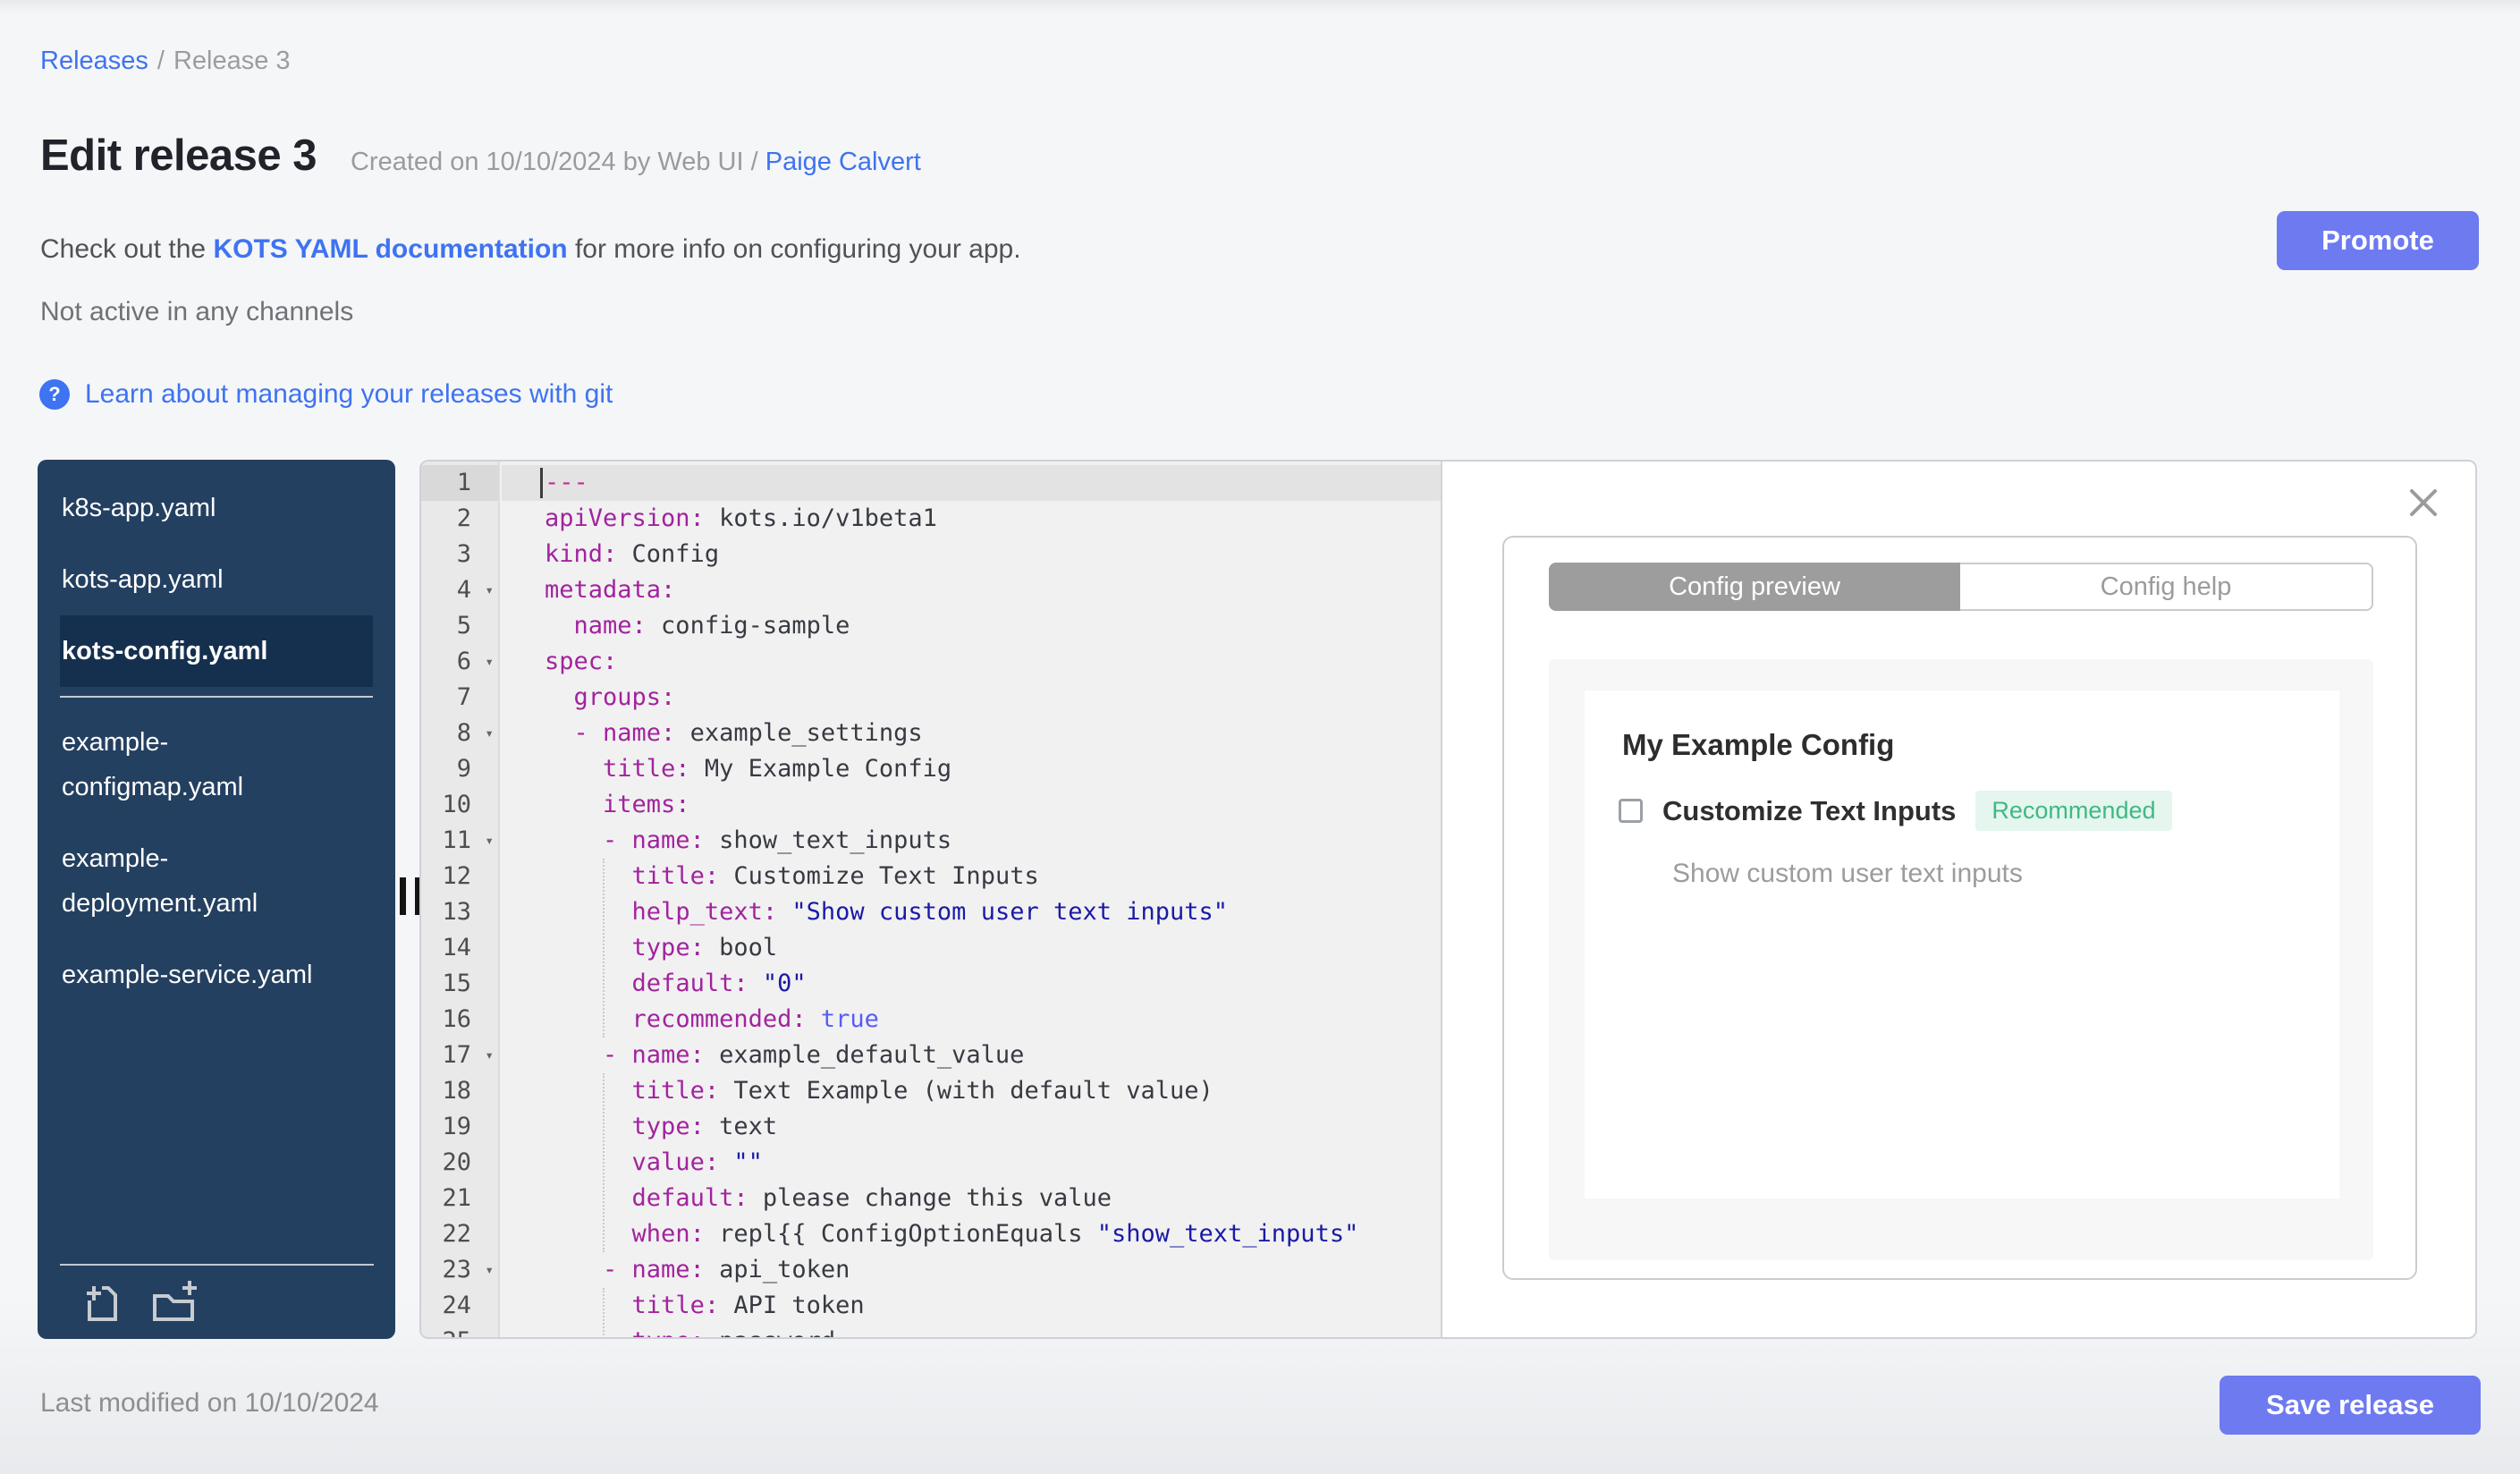 This screenshot has height=1474, width=2520. Describe the element at coordinates (216, 881) in the screenshot. I see `sidebar-item-example-deployment.yaml: example-deployment.yaml` at that location.